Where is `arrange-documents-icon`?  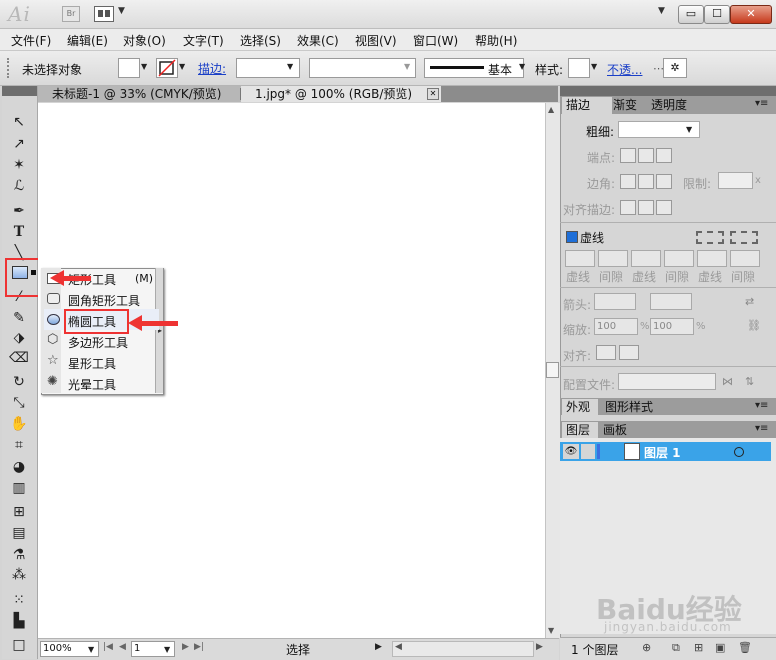 arrange-documents-icon is located at coordinates (104, 14).